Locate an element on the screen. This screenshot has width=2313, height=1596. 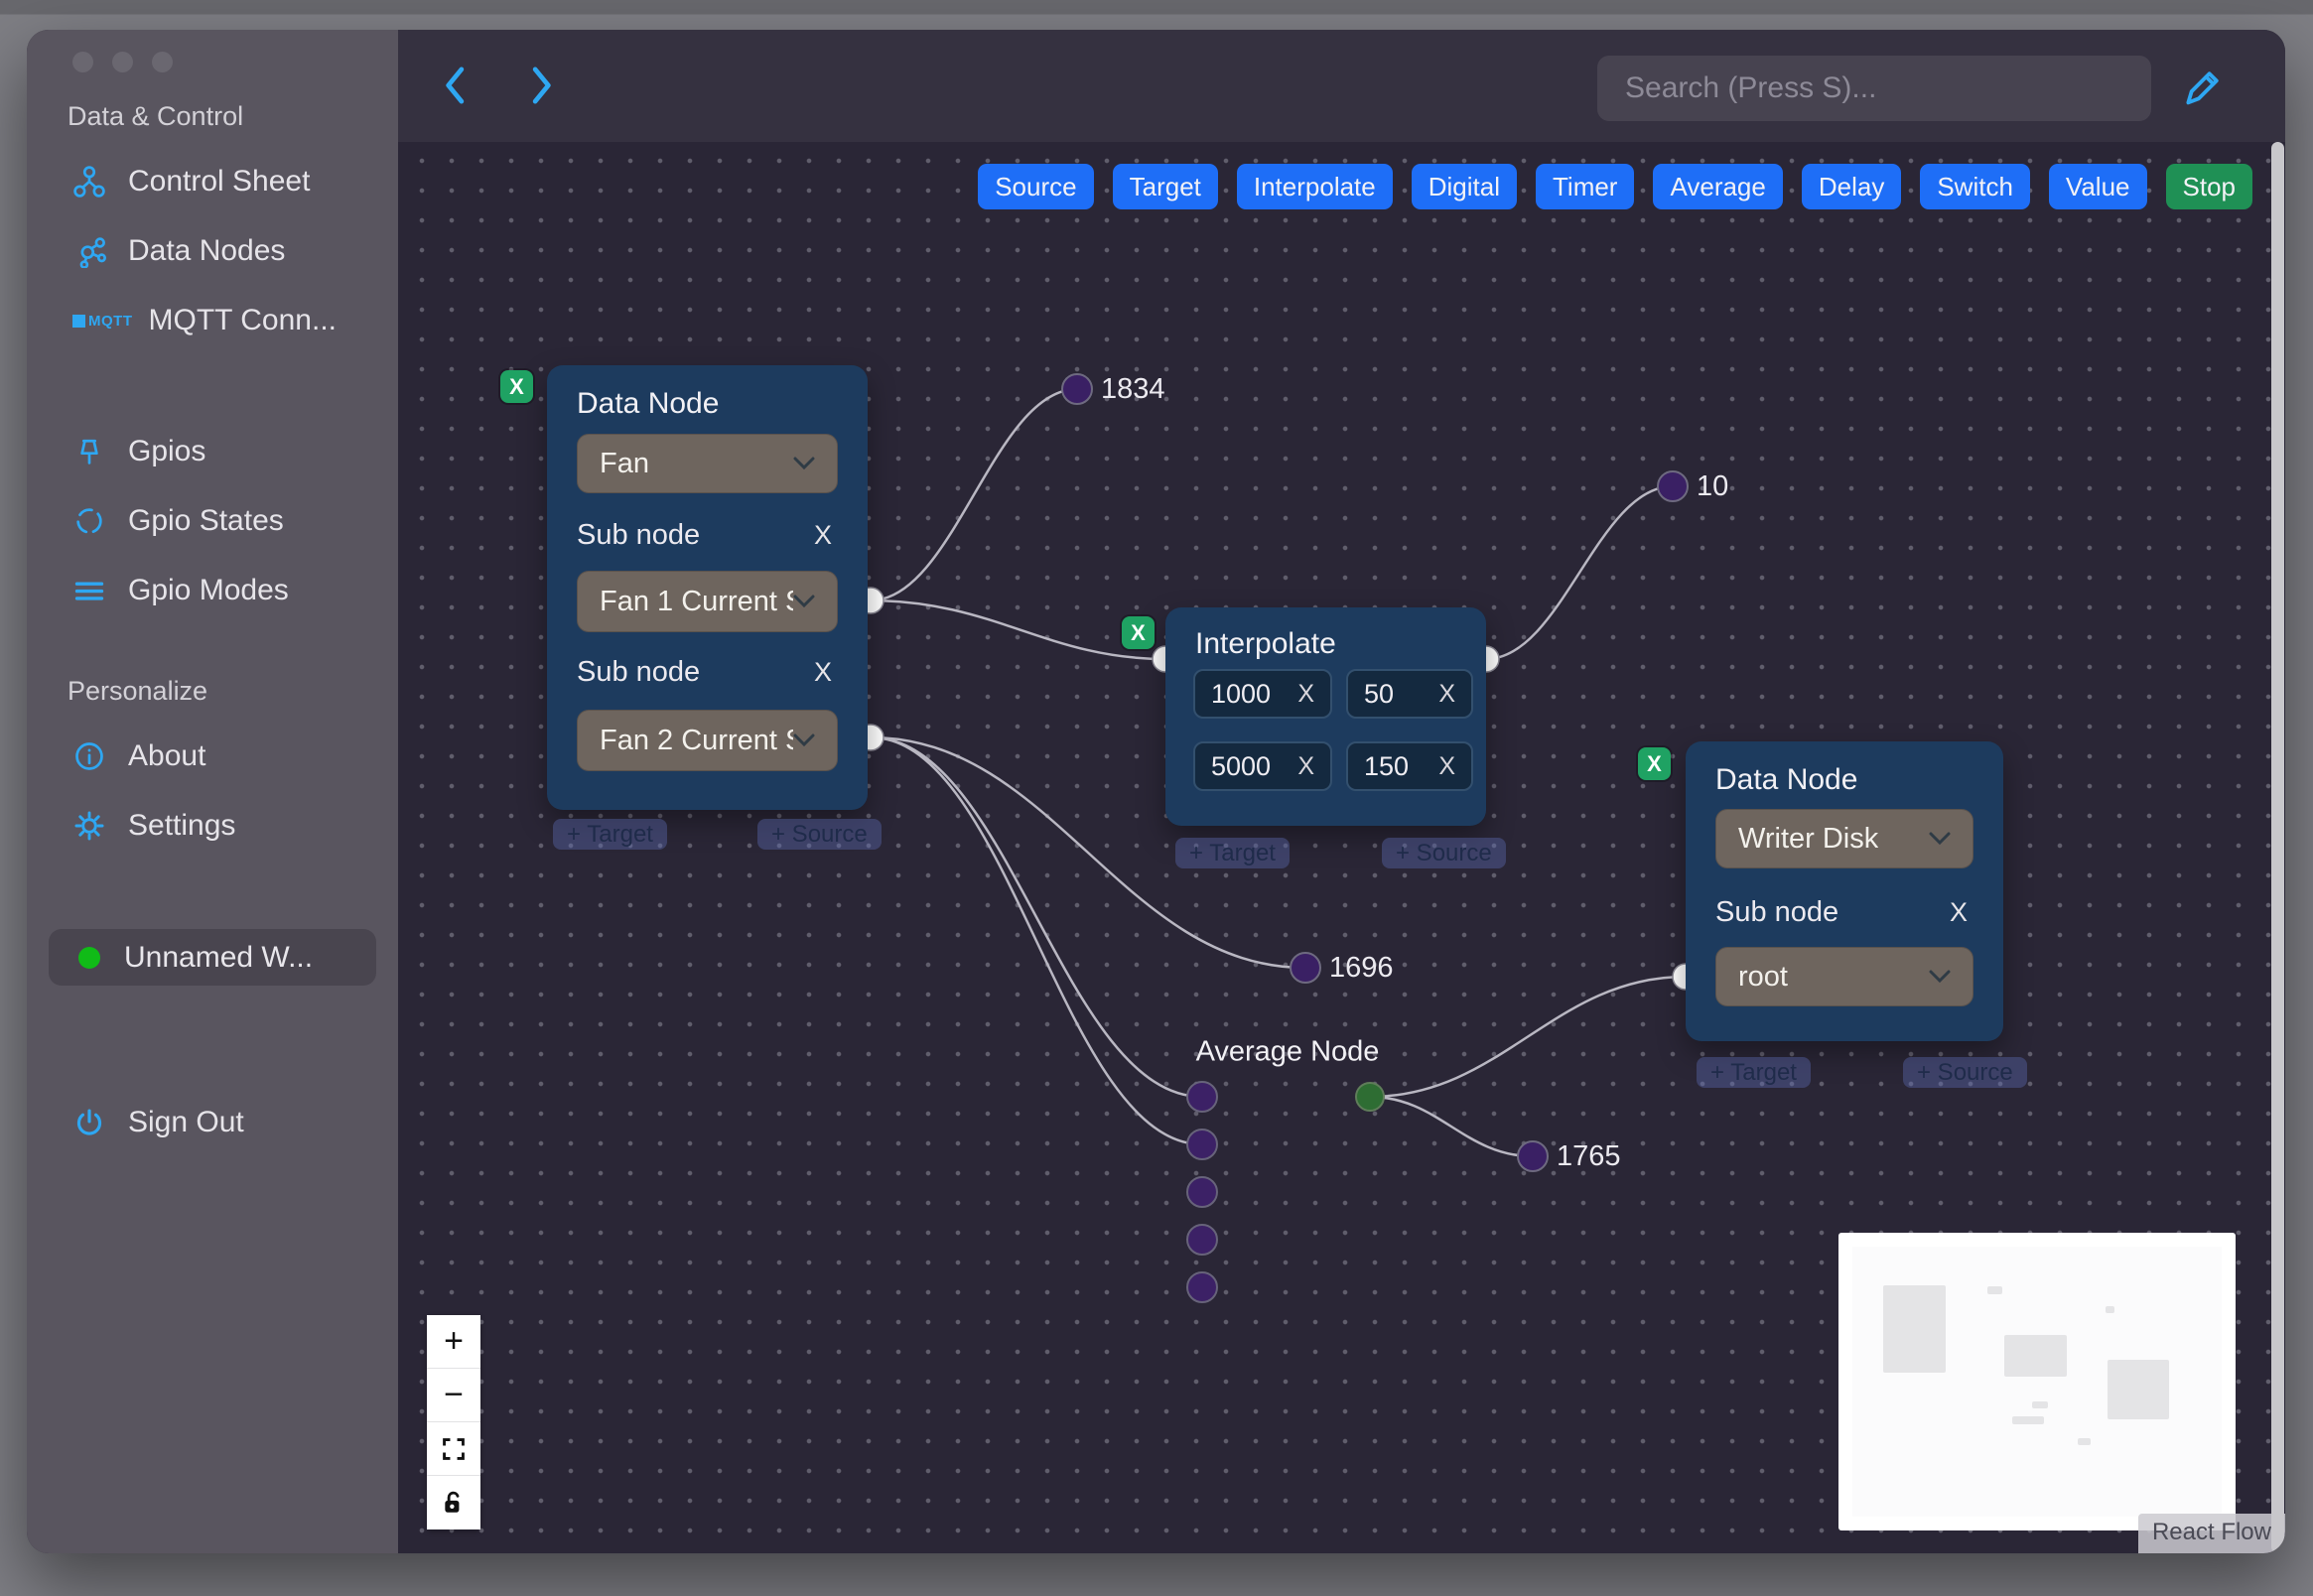
input-value: 5000 is located at coordinates (1241, 765).